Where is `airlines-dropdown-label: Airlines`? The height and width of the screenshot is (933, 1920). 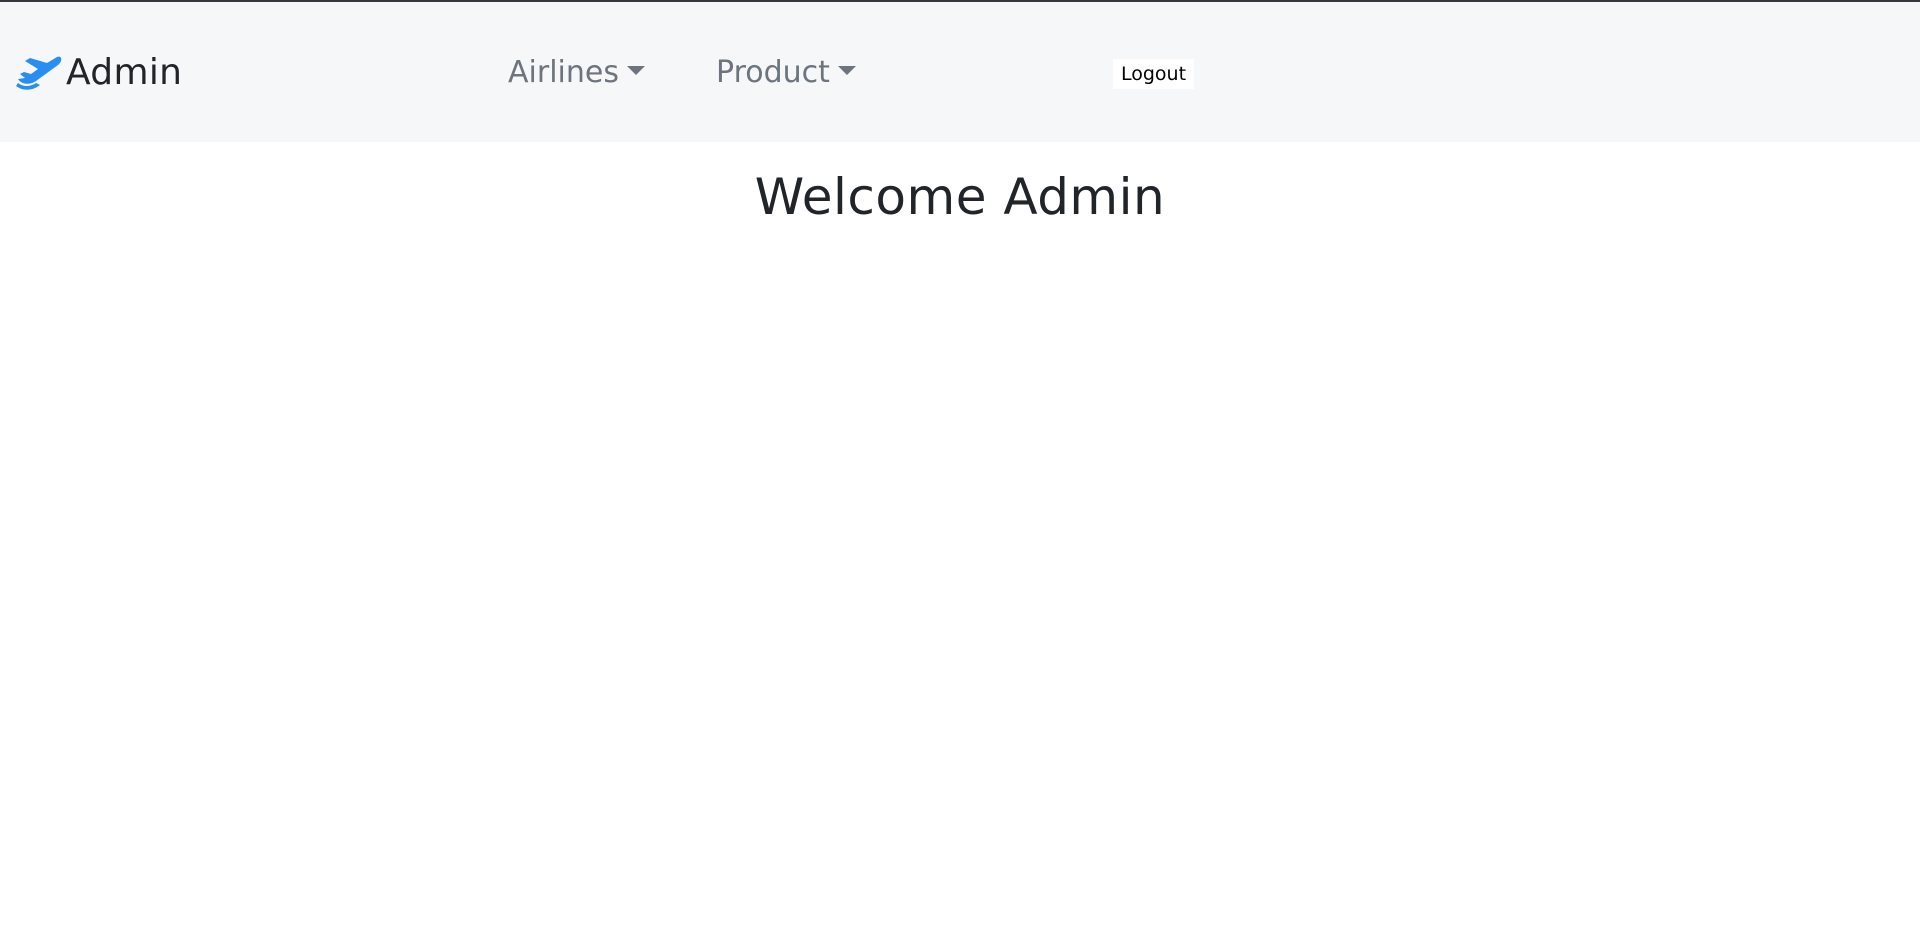
airlines-dropdown-label: Airlines is located at coordinates (563, 72).